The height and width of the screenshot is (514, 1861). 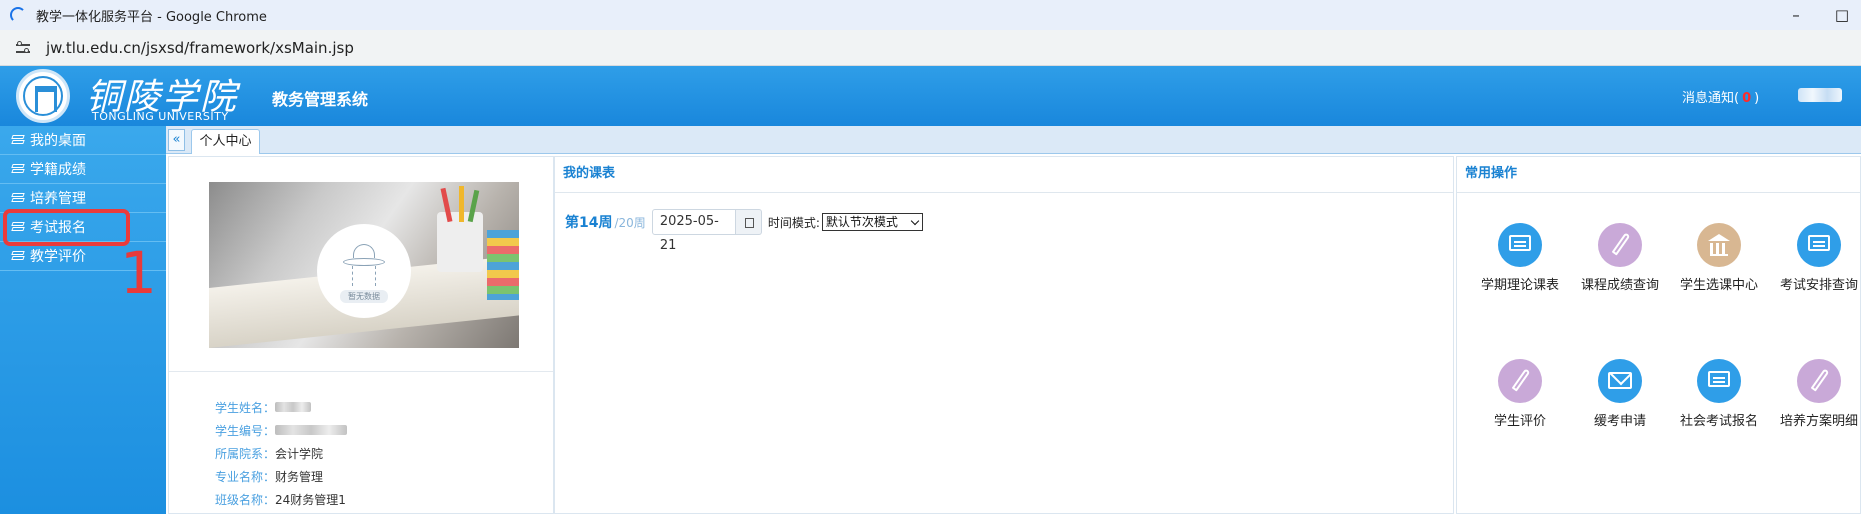 I want to click on maximize-button: □, so click(x=1842, y=15).